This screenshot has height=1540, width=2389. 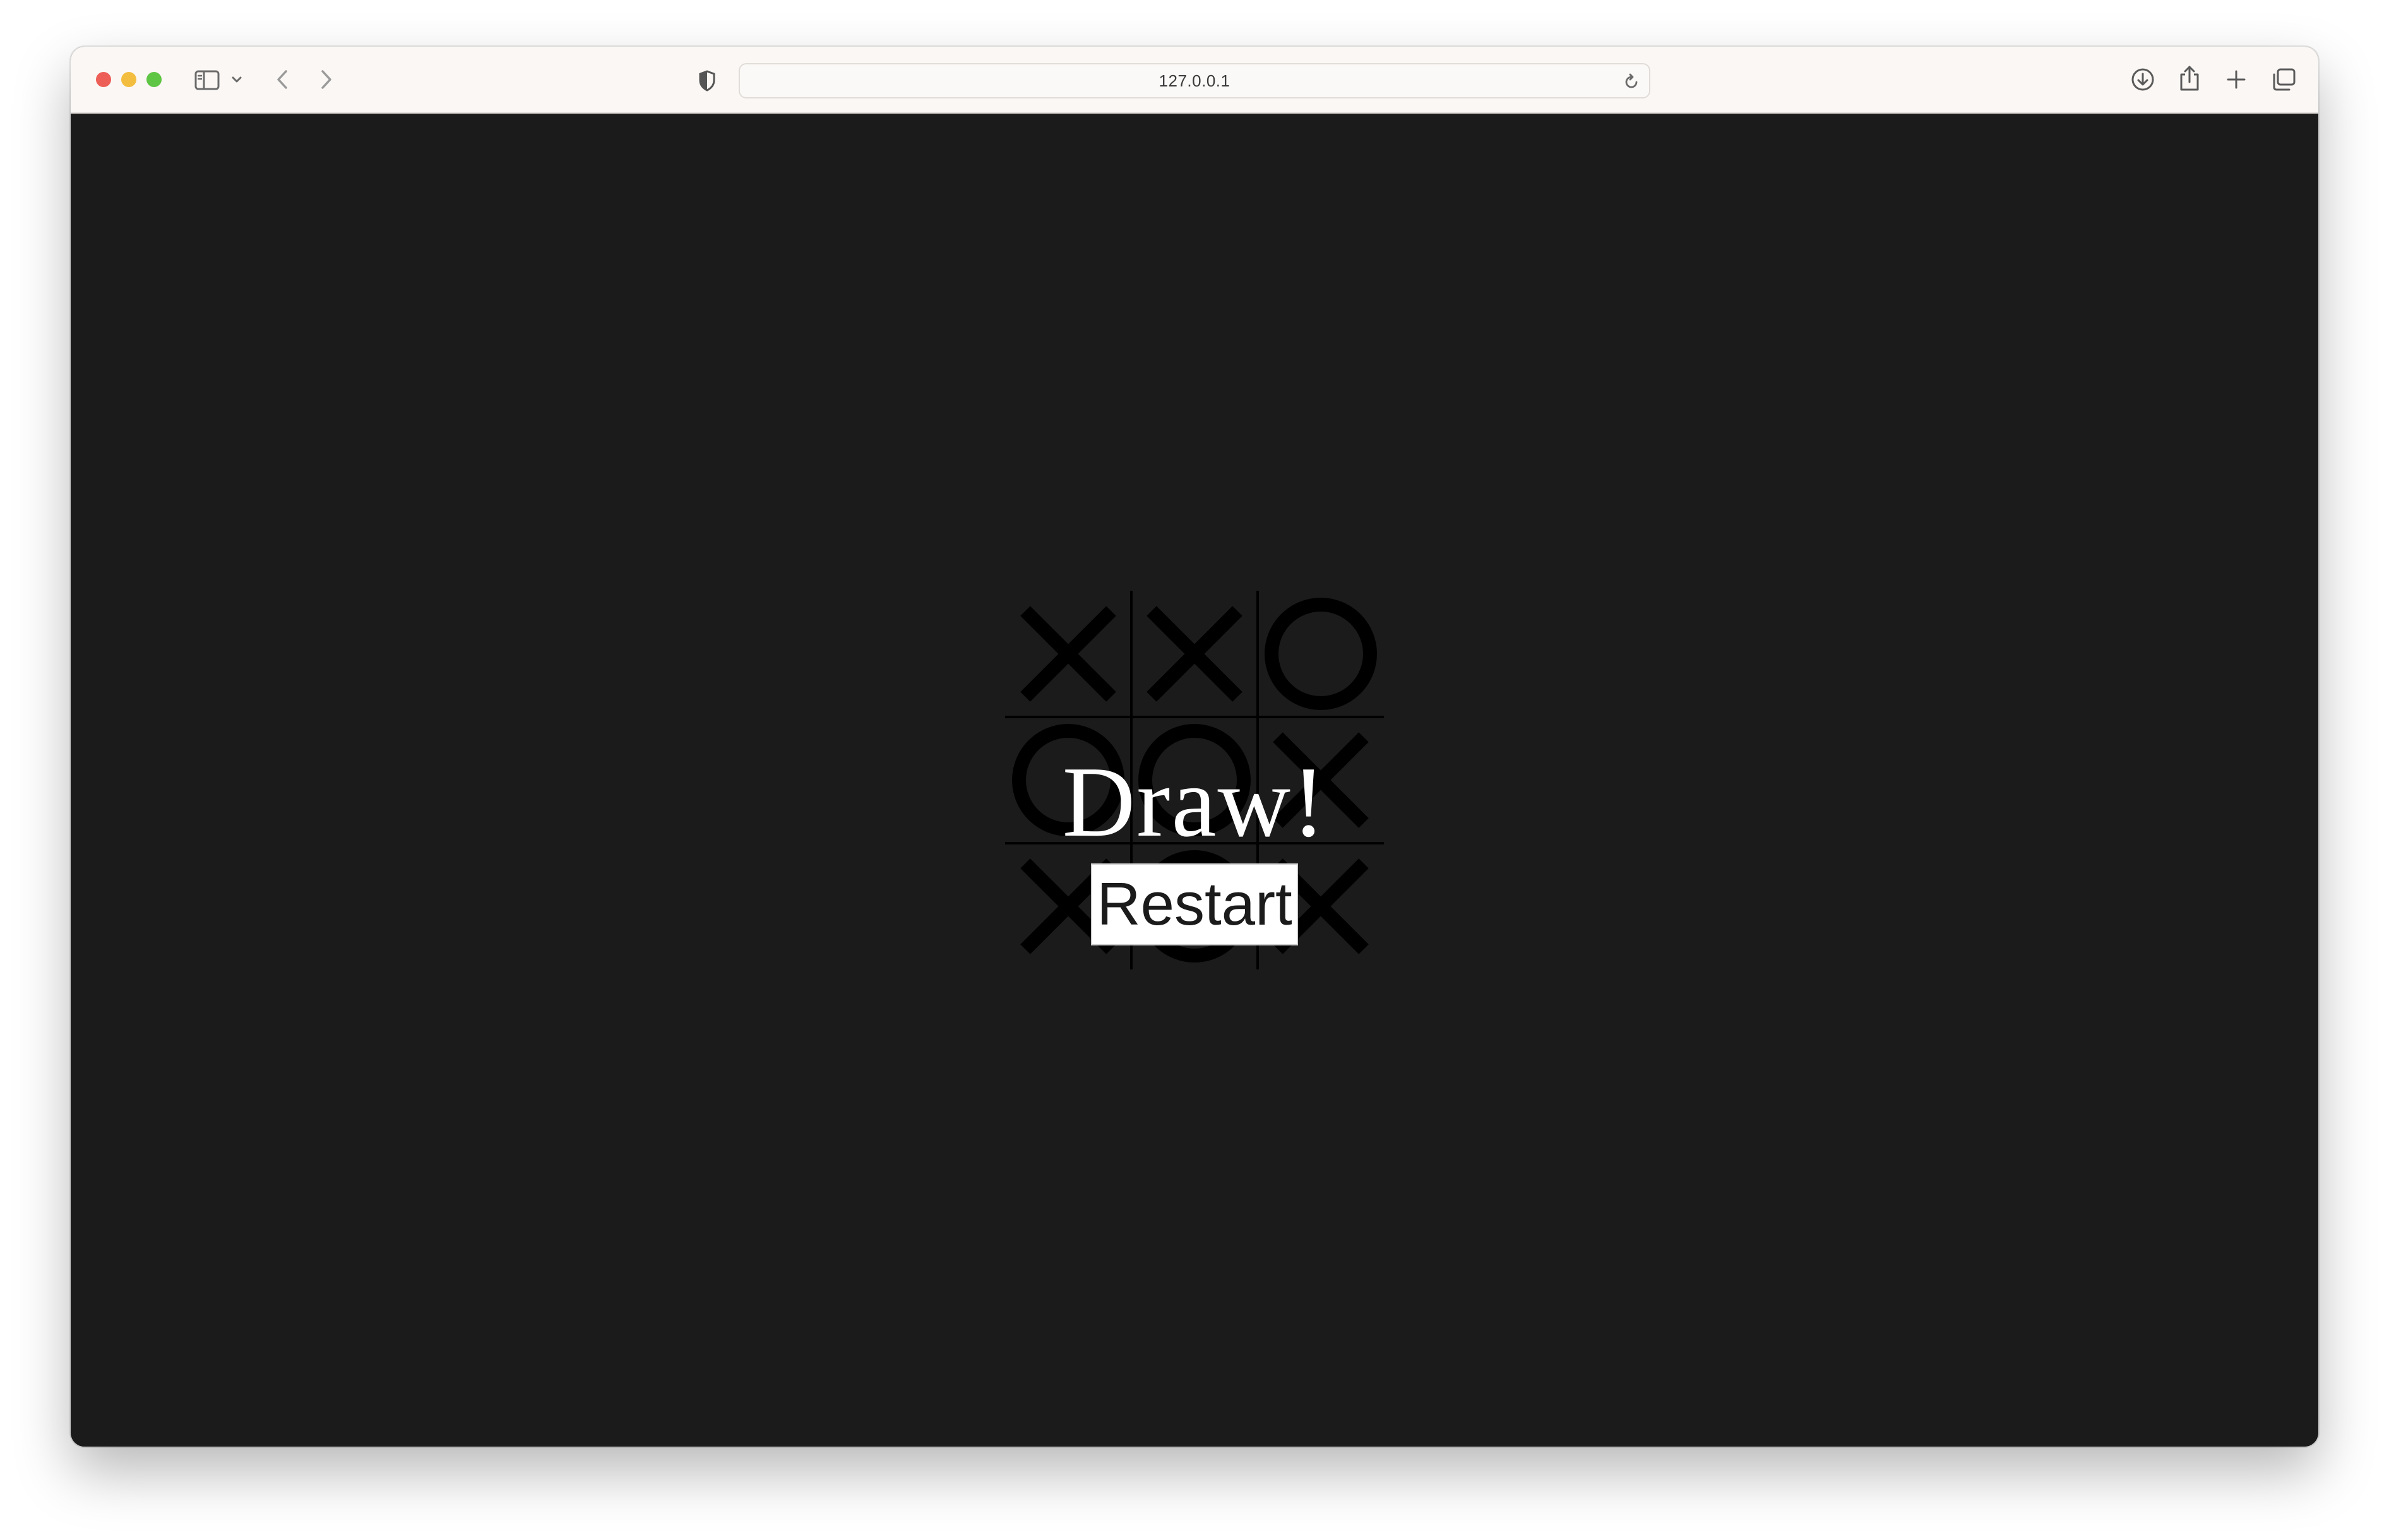 I want to click on close-window-button, so click(x=103, y=80).